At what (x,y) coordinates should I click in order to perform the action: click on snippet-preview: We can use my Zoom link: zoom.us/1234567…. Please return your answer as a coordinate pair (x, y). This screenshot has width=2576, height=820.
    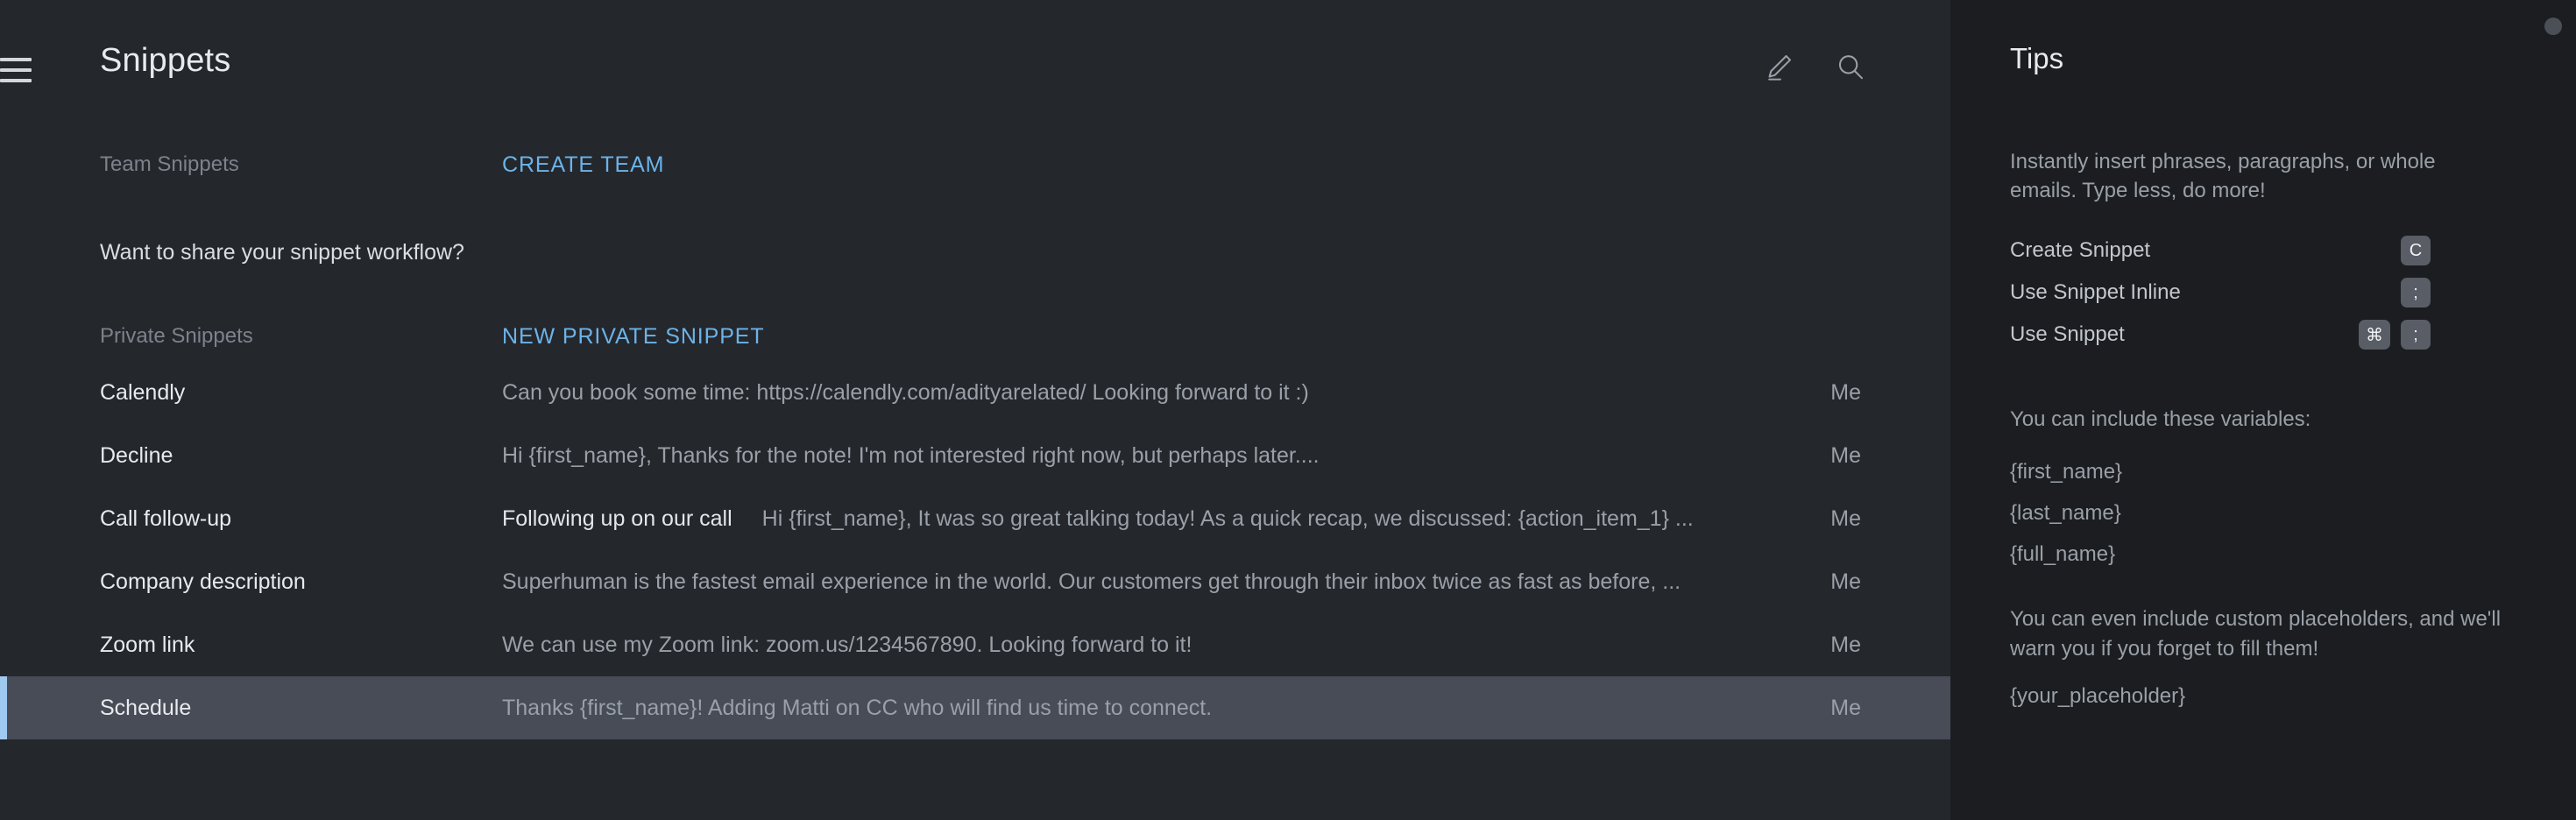
    Looking at the image, I should click on (847, 644).